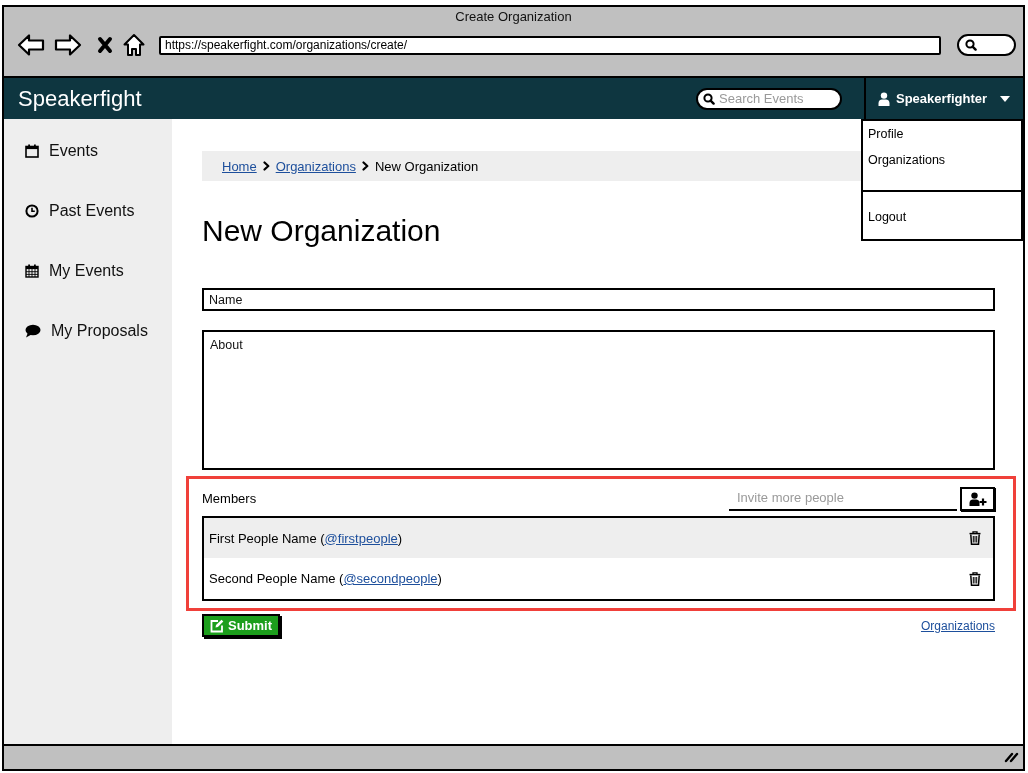 The height and width of the screenshot is (773, 1028). I want to click on edit-icon, so click(217, 625).